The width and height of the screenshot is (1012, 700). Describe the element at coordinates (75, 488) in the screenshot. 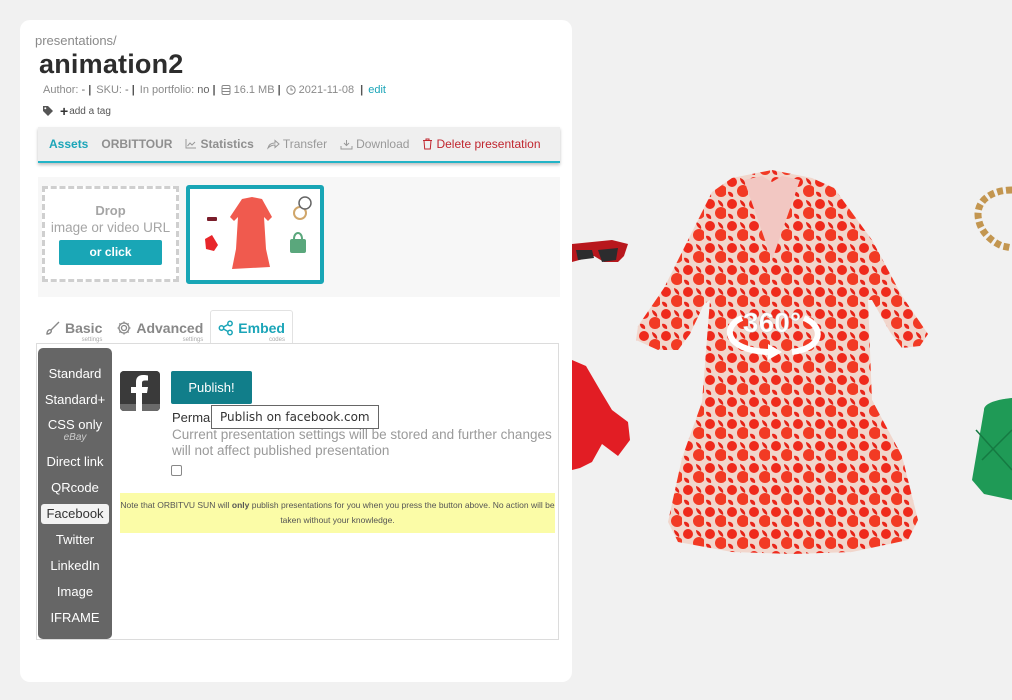

I see `embed-qrcode: QRcode` at that location.